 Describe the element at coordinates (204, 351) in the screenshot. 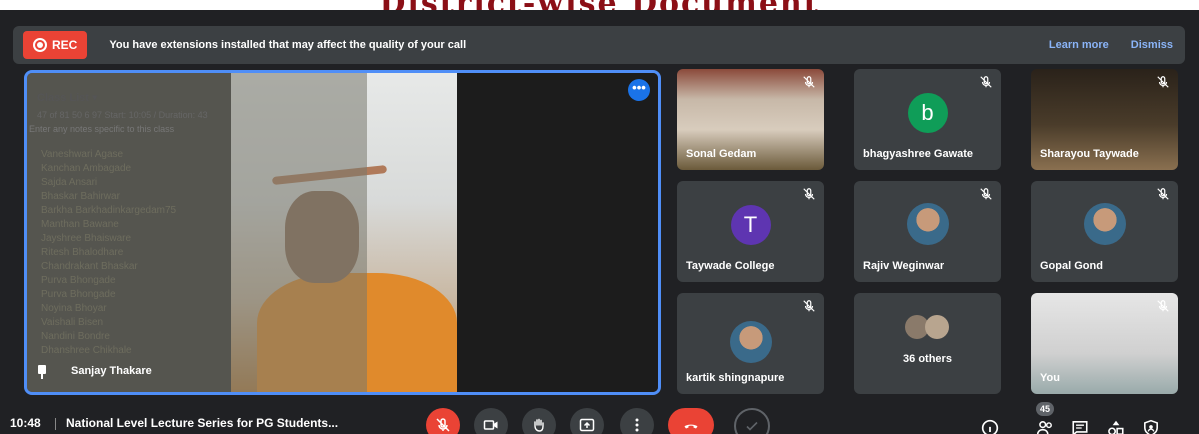

I see `student-item: Dhanshree Chikhale` at that location.